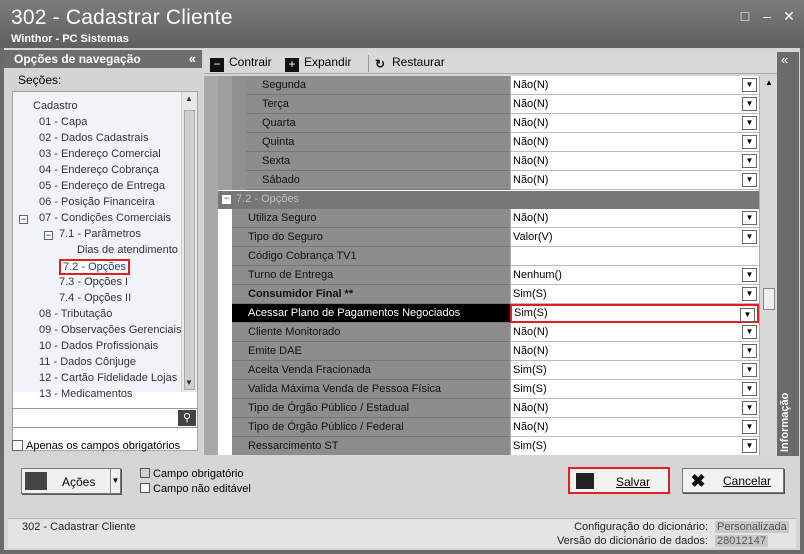  What do you see at coordinates (108, 378) in the screenshot?
I see `tree-item: 12 - Cartão Fidelidade Lojas` at bounding box center [108, 378].